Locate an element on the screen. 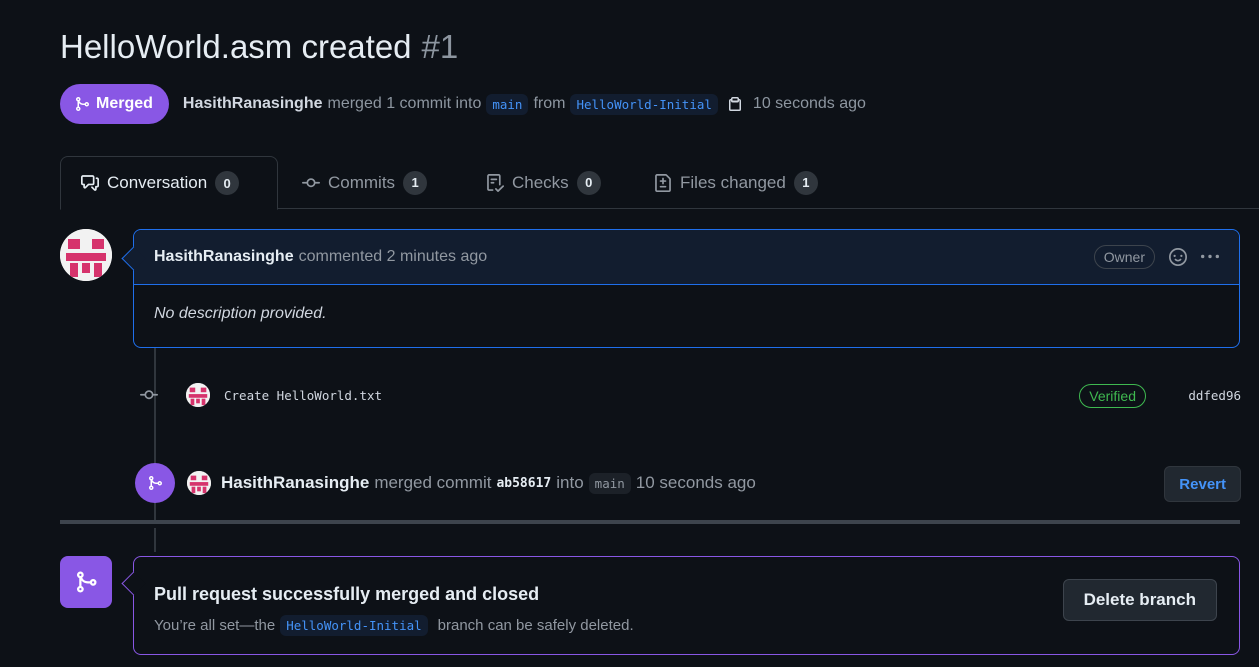  tab-checks-count: 0 is located at coordinates (588, 182).